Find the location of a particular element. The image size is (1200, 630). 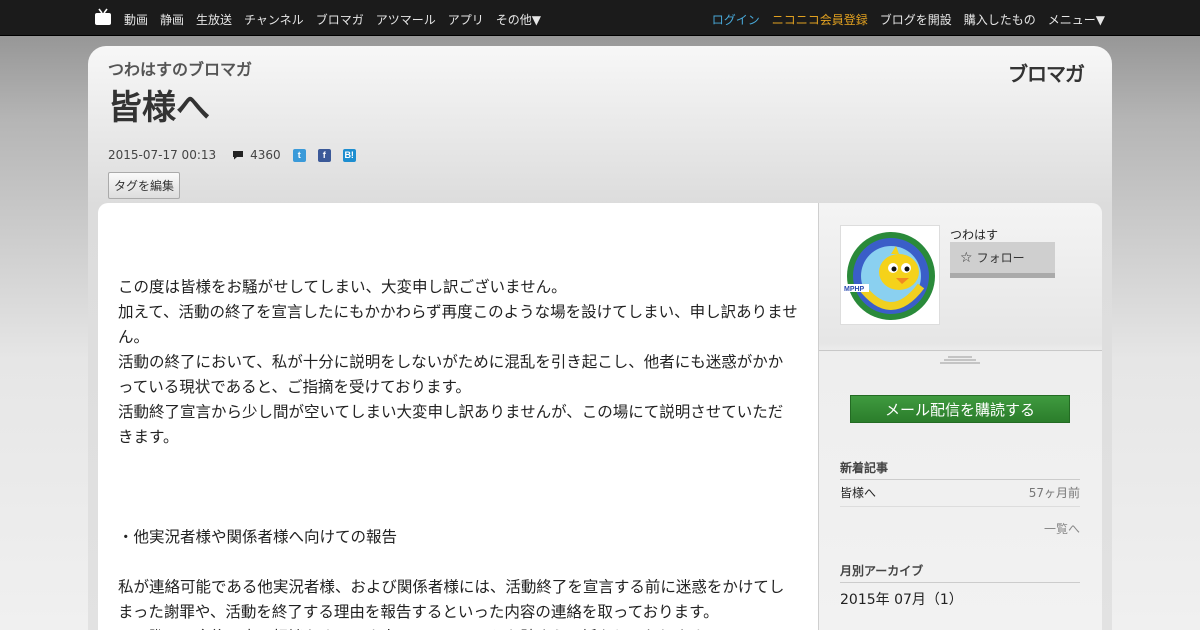

nav-app: アプリ is located at coordinates (466, 19).